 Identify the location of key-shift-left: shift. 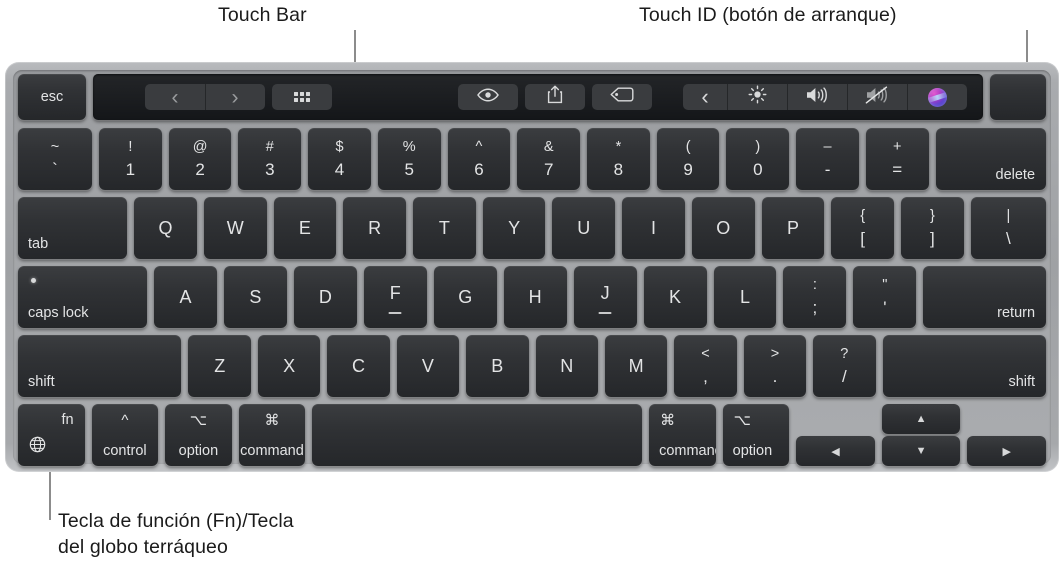
(100, 366).